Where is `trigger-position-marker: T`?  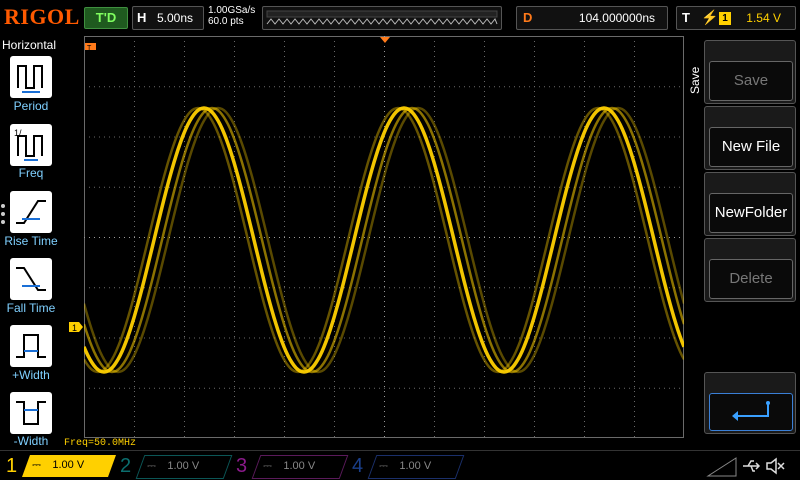 trigger-position-marker: T is located at coordinates (90, 46).